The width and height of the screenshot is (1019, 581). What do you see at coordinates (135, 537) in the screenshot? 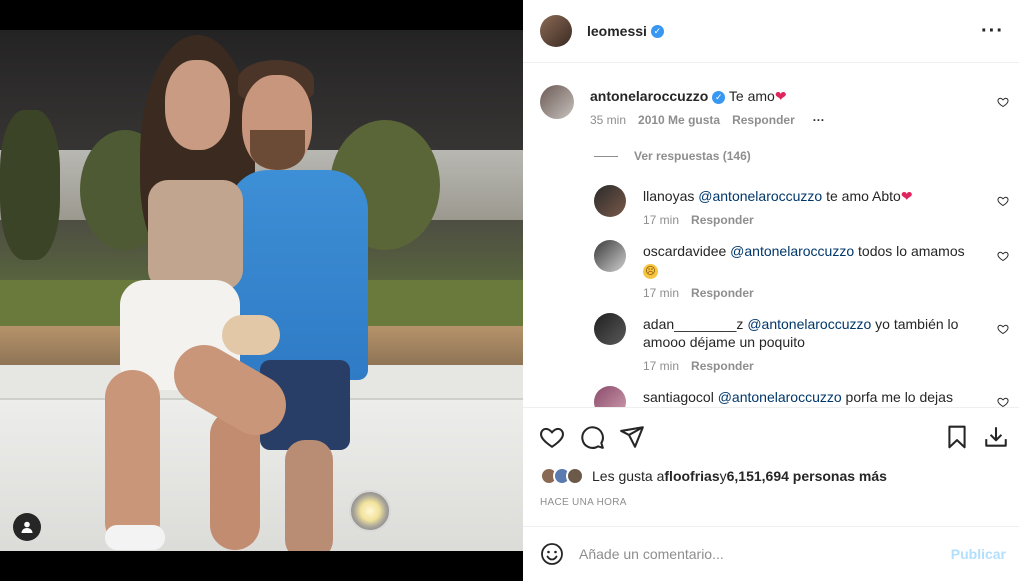
I see `photo-sneaker` at bounding box center [135, 537].